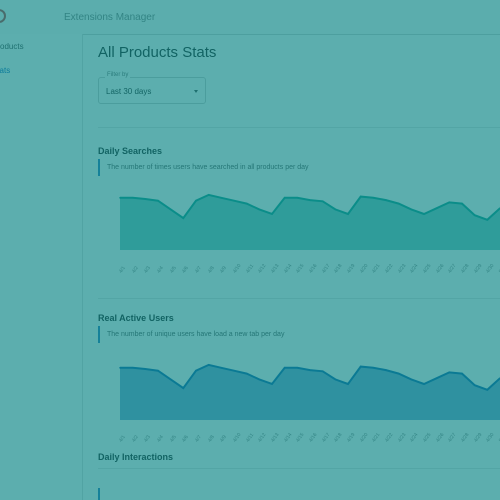 The width and height of the screenshot is (500, 500). What do you see at coordinates (351, 438) in the screenshot?
I see `x-tick-label: 4/19` at bounding box center [351, 438].